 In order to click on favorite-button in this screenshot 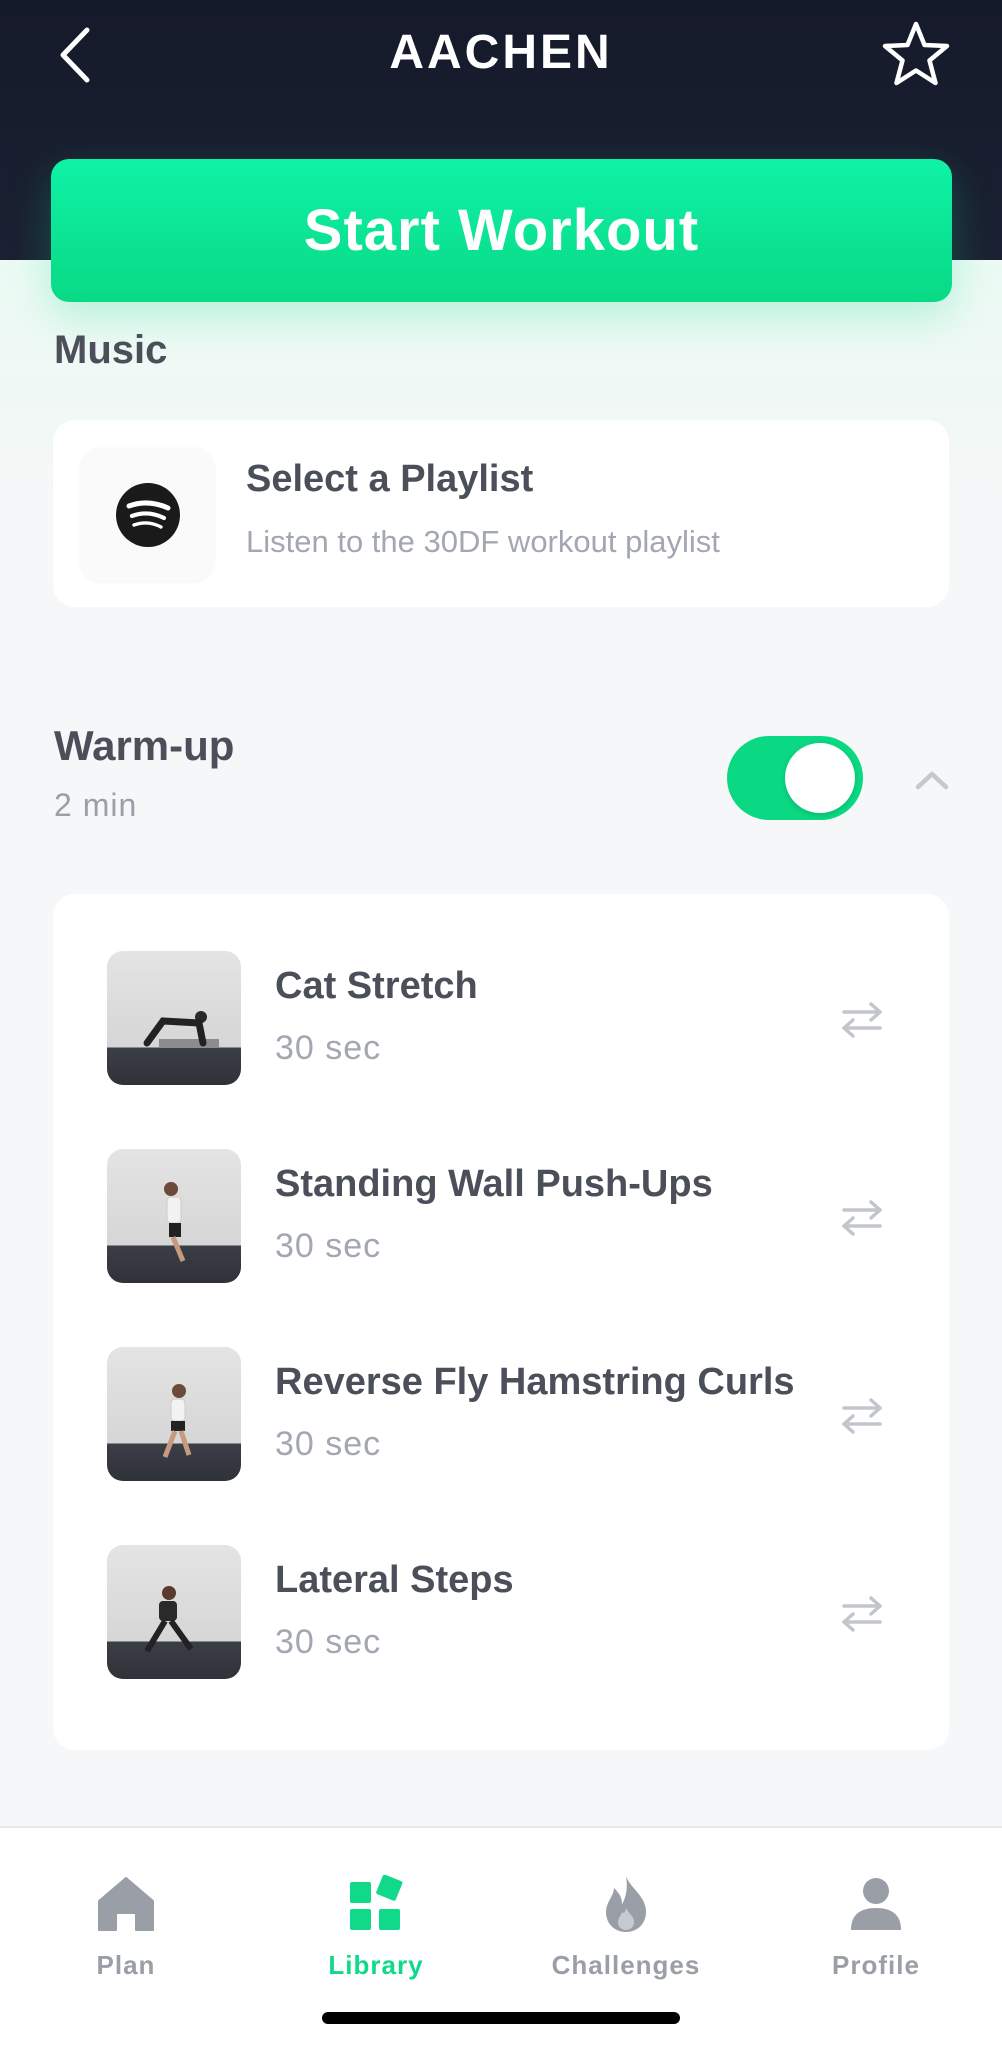, I will do `click(916, 54)`.